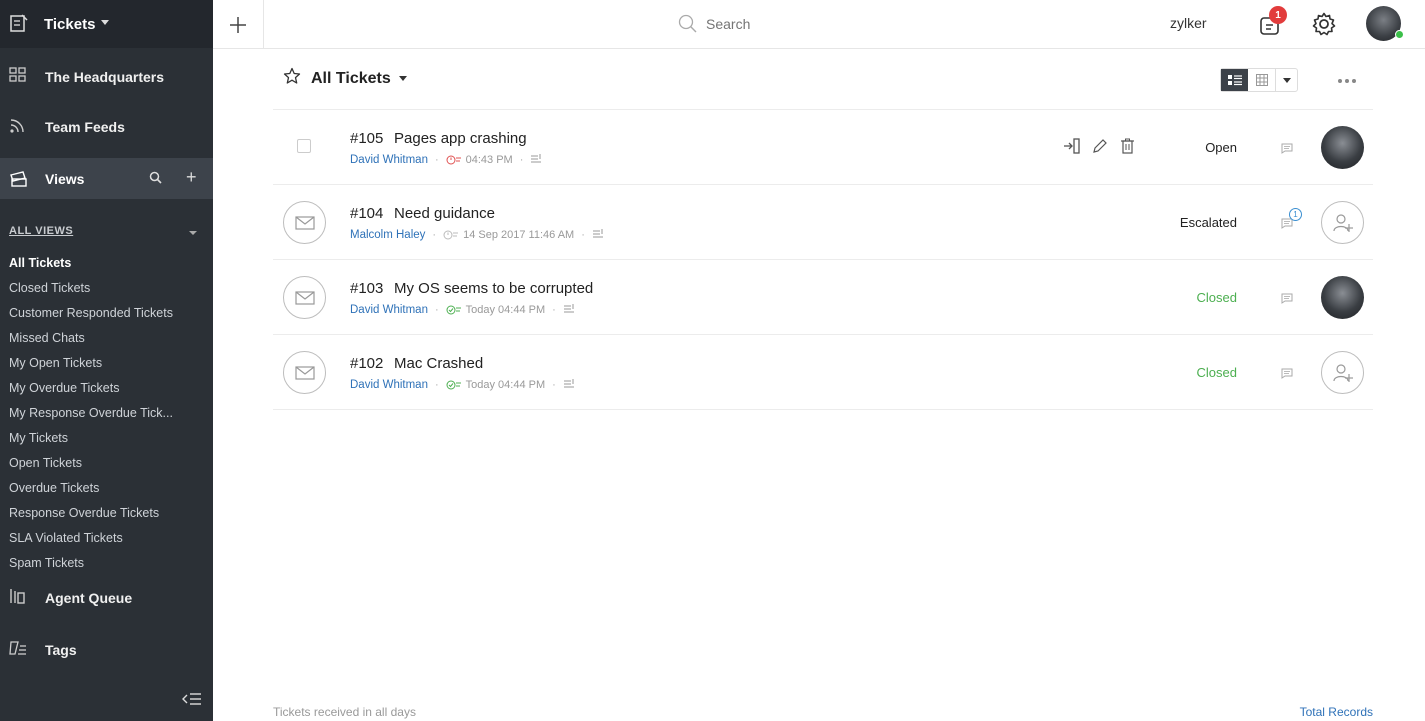 This screenshot has height=721, width=1425. Describe the element at coordinates (106, 368) in the screenshot. I see `view-item: My Open Tickets` at that location.